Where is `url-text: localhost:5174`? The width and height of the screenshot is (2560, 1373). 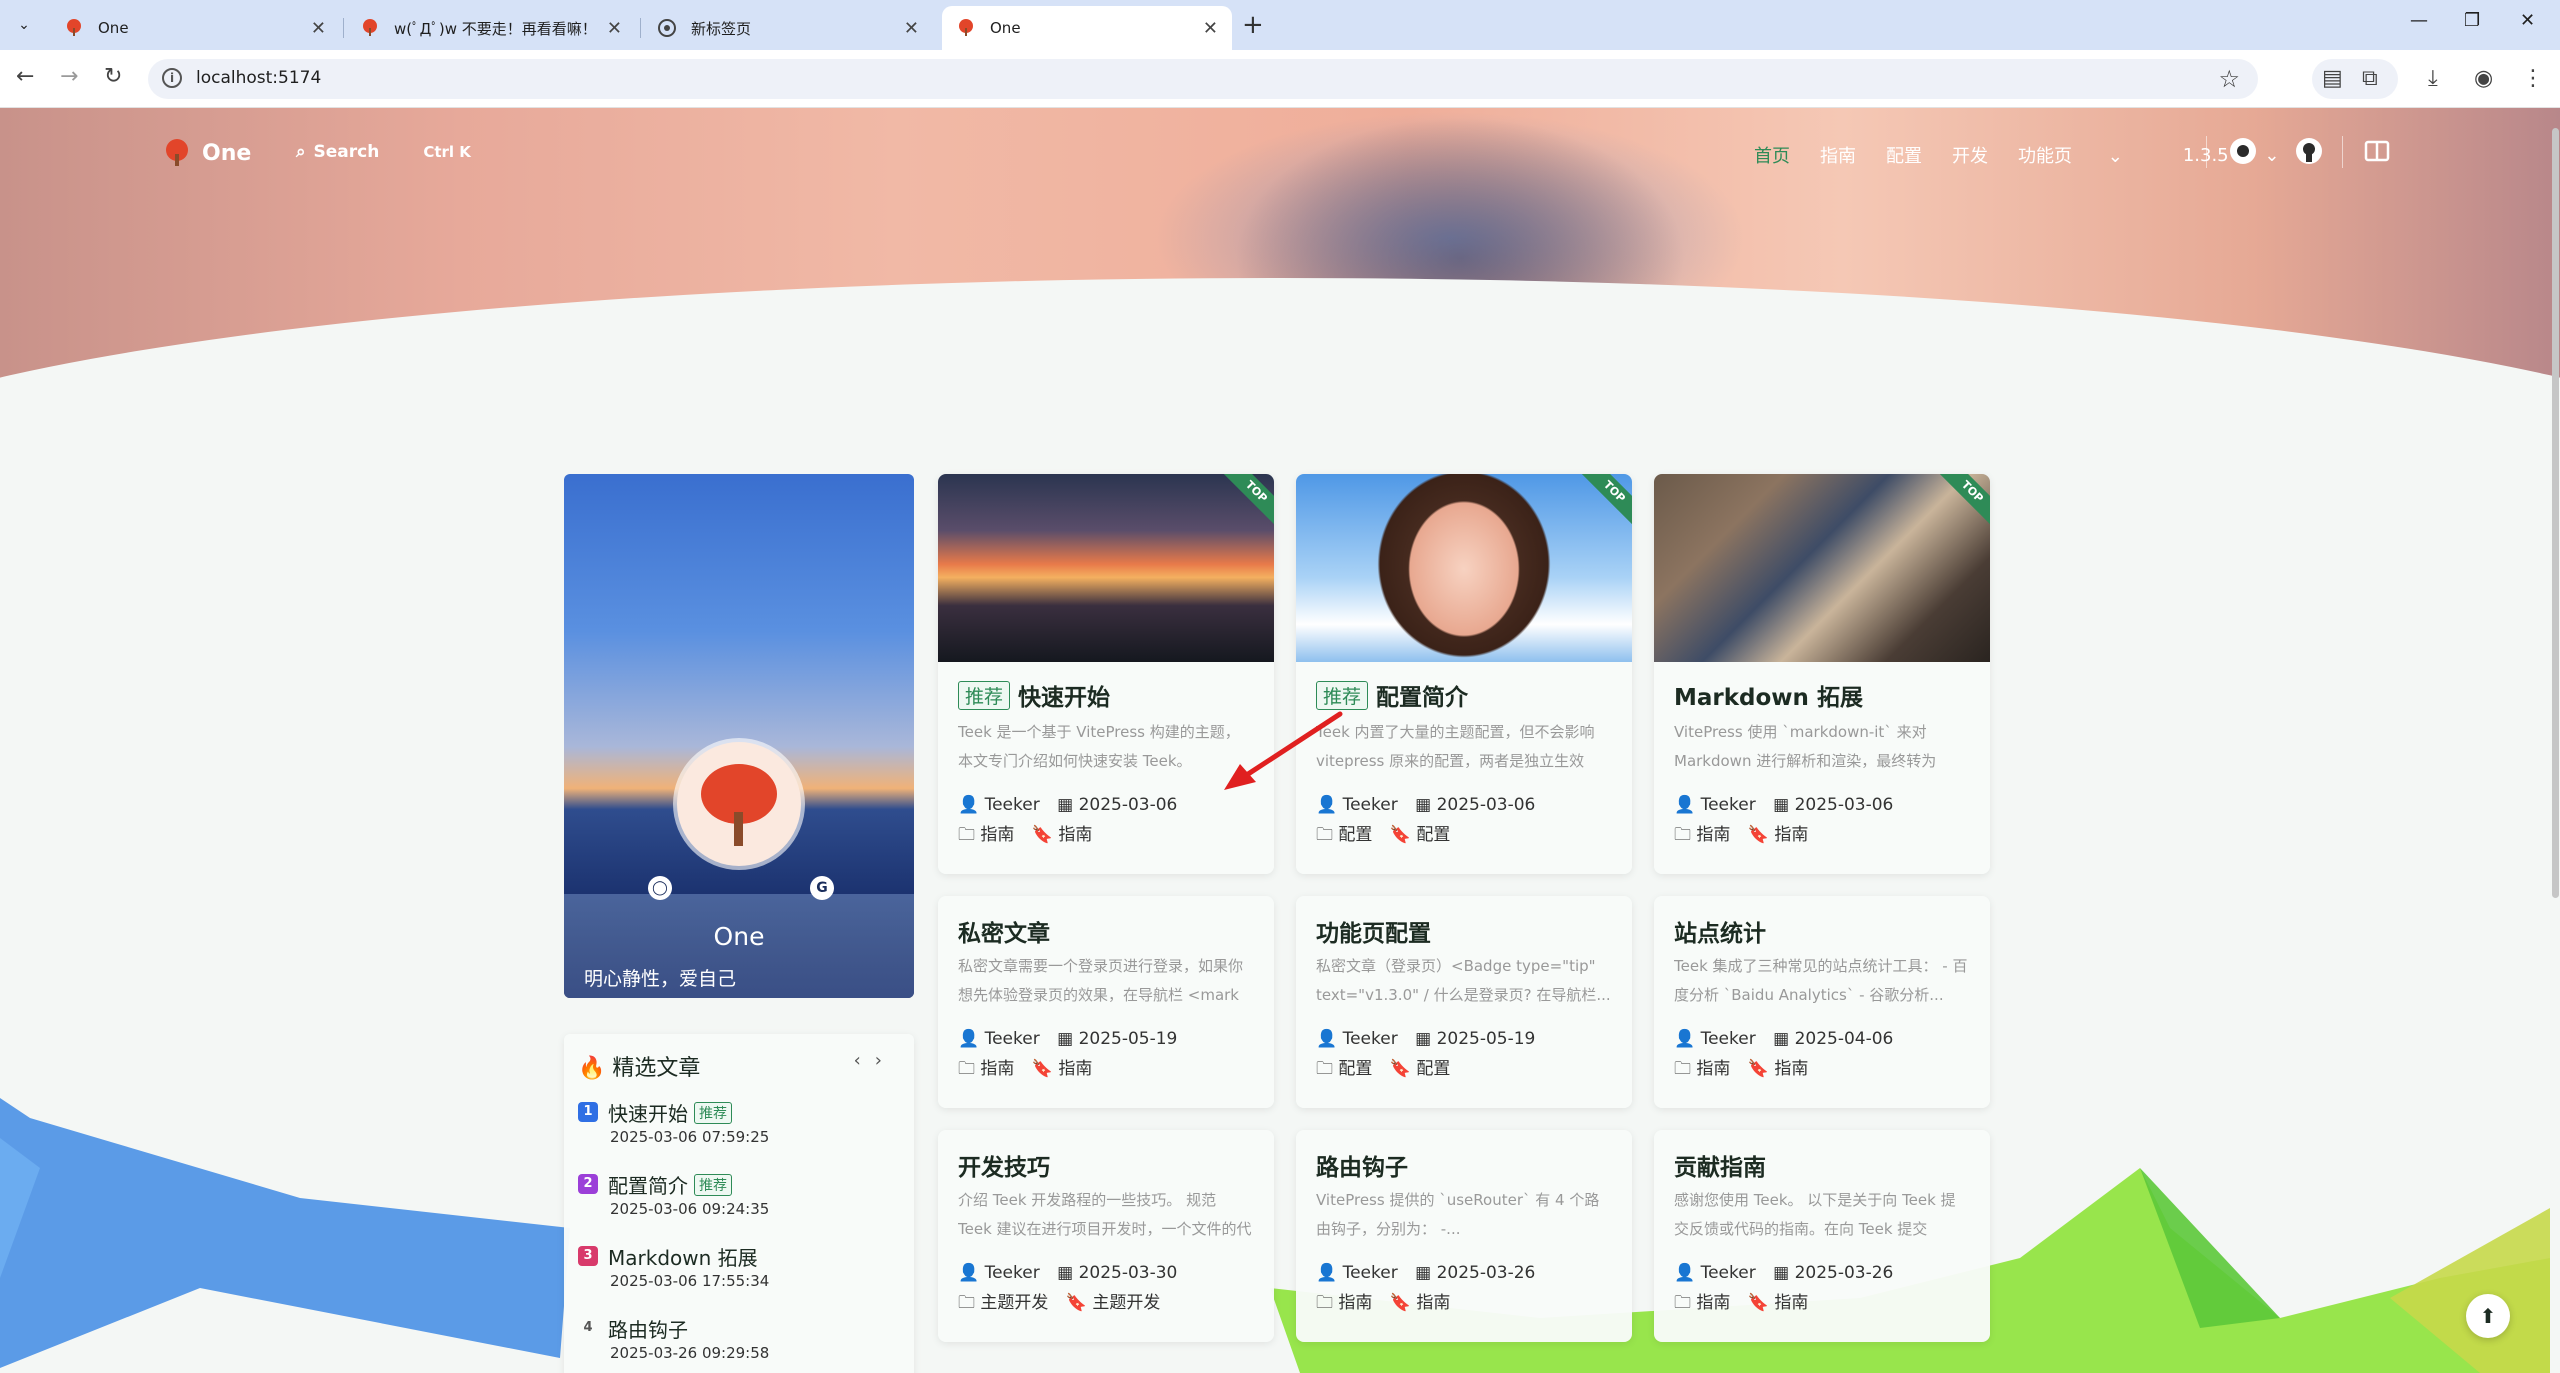
url-text: localhost:5174 is located at coordinates (258, 78).